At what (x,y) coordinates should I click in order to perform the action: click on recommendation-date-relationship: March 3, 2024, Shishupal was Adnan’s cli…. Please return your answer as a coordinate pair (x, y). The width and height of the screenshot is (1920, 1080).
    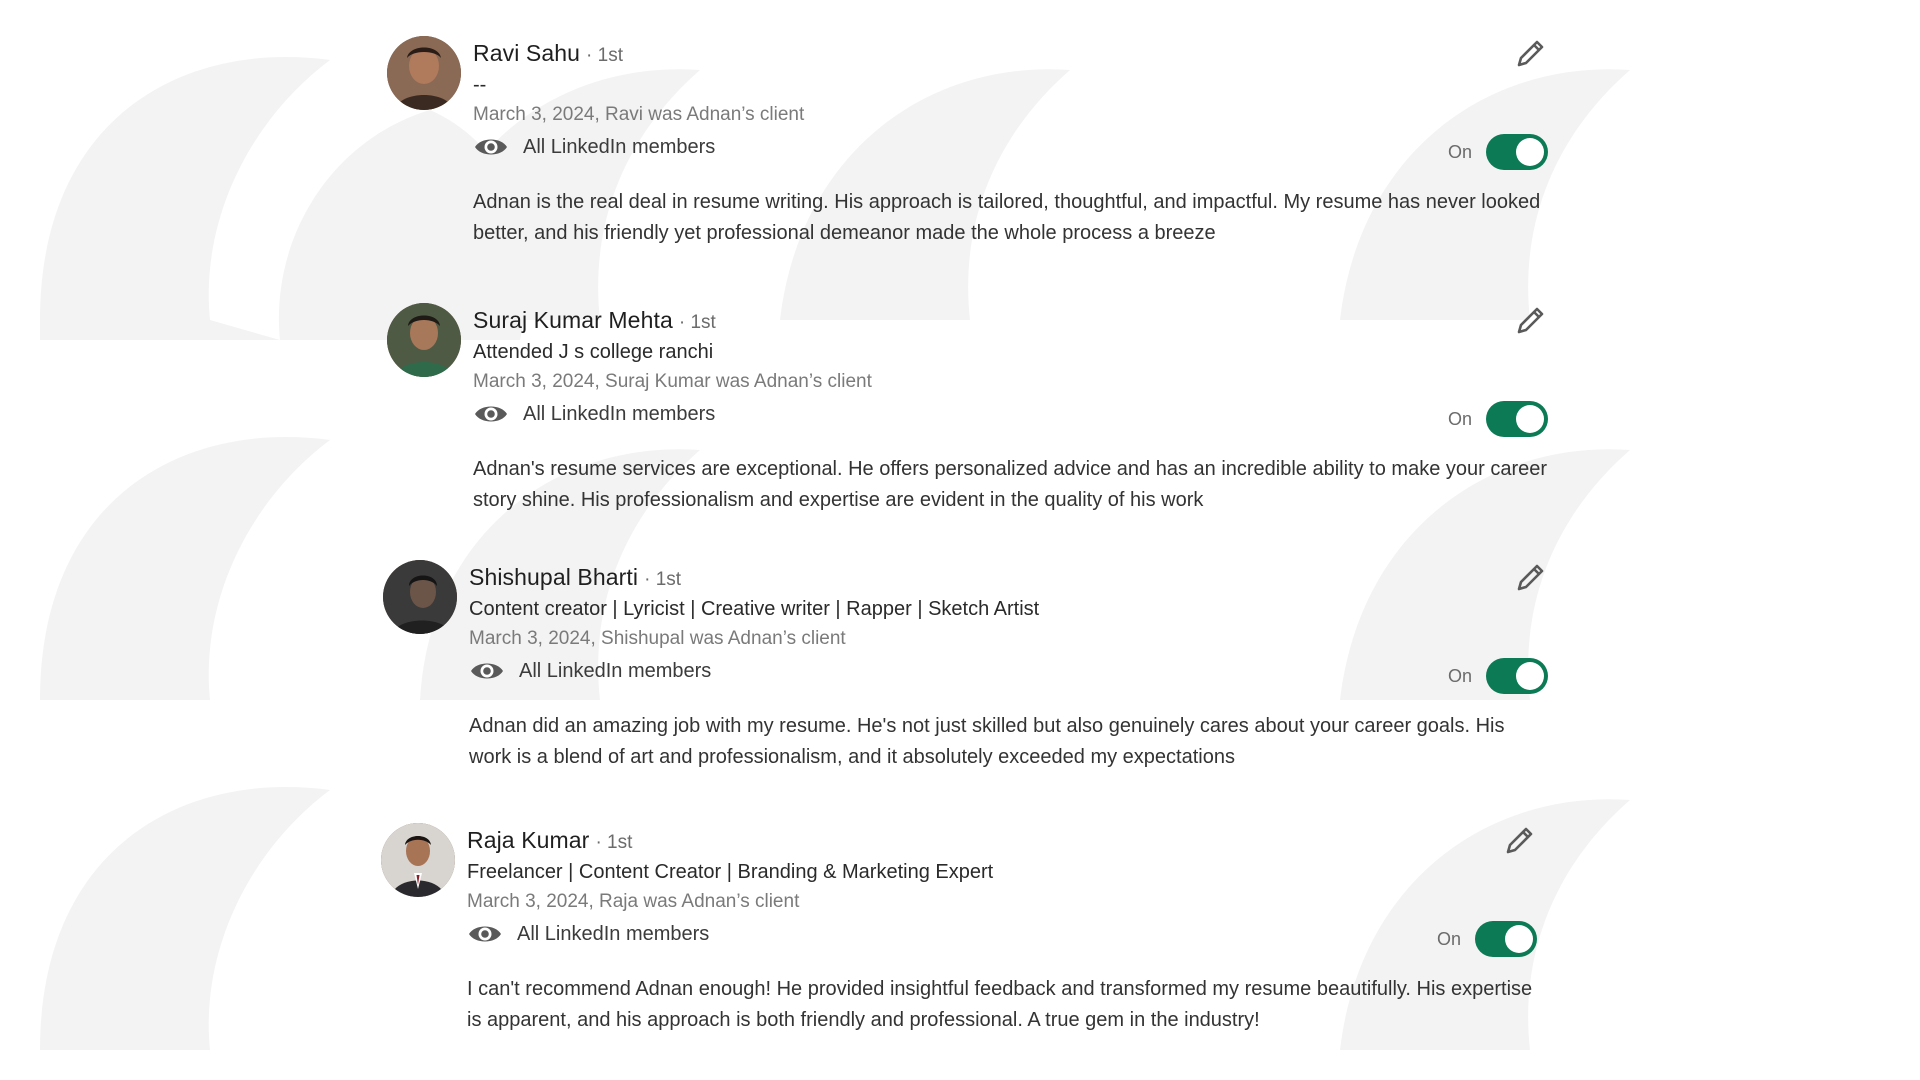
    Looking at the image, I should click on (657, 638).